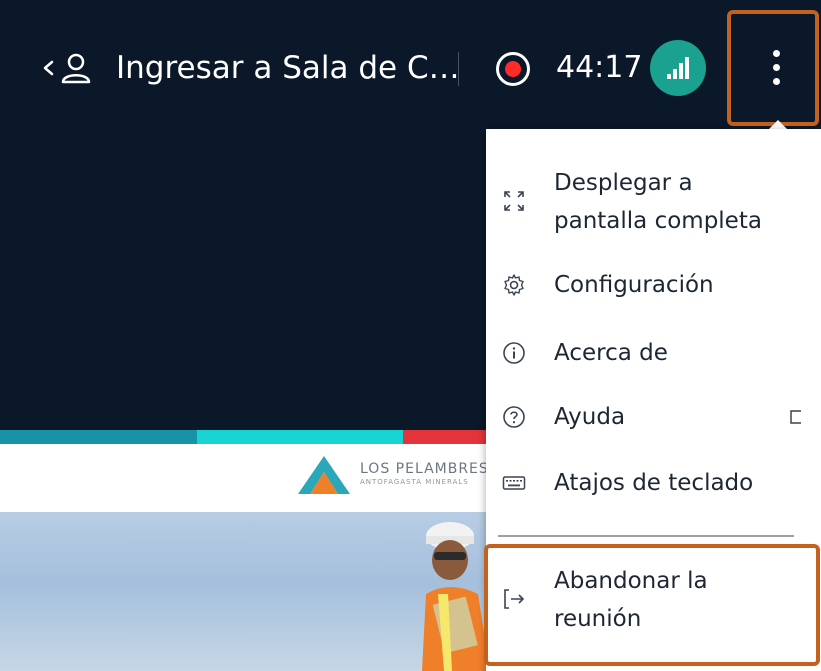 This screenshot has width=821, height=671. Describe the element at coordinates (424, 469) in the screenshot. I see `brand-name: LOS PELAMBRES` at that location.